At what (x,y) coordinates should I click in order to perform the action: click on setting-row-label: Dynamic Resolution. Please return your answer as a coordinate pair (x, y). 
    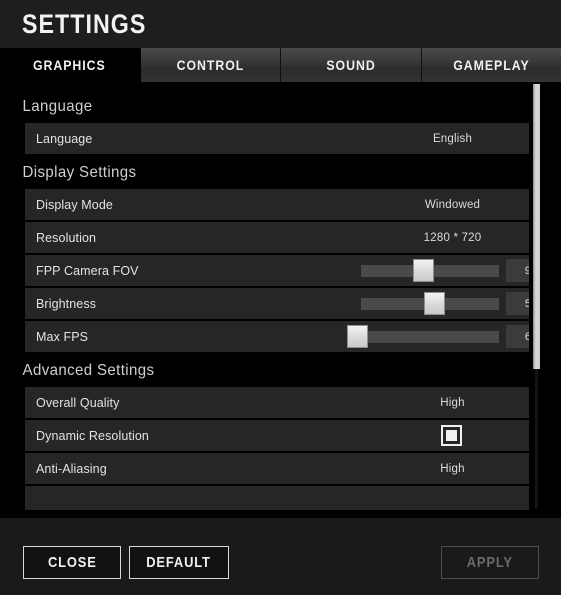
    Looking at the image, I should click on (92, 435).